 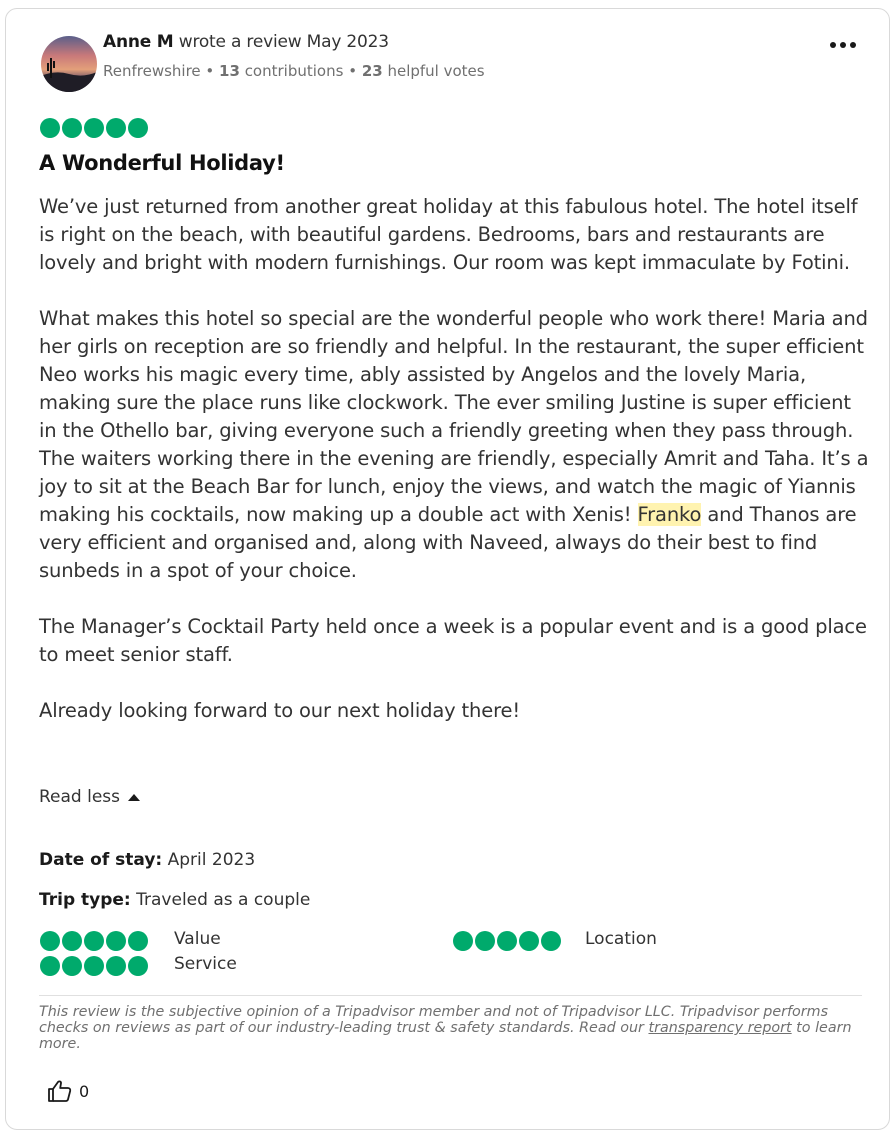 I want to click on subrating-label-service: Service, so click(x=205, y=964).